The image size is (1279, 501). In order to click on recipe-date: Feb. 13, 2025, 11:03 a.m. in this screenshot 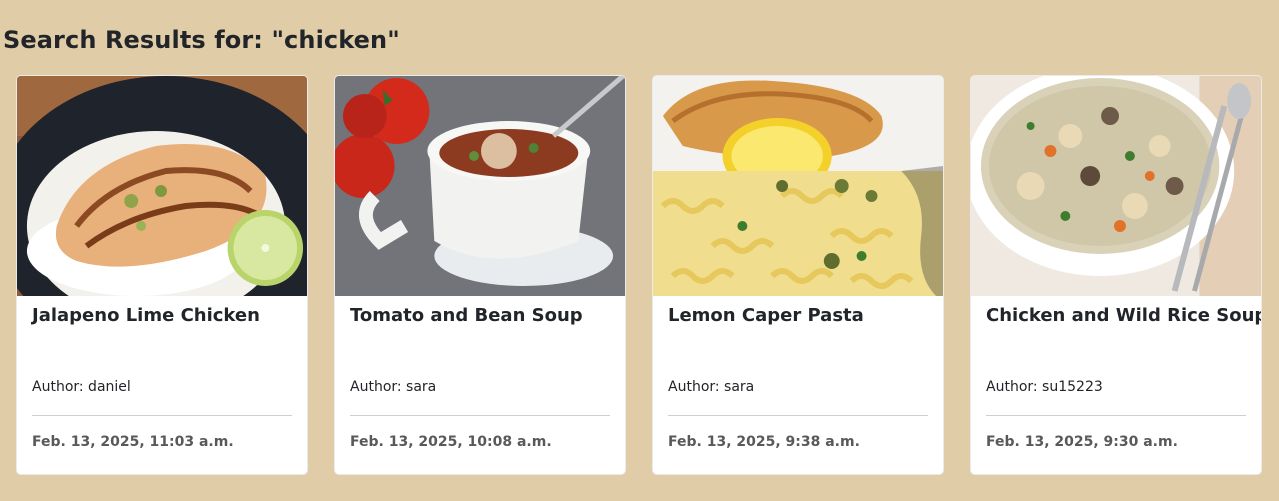, I will do `click(133, 442)`.